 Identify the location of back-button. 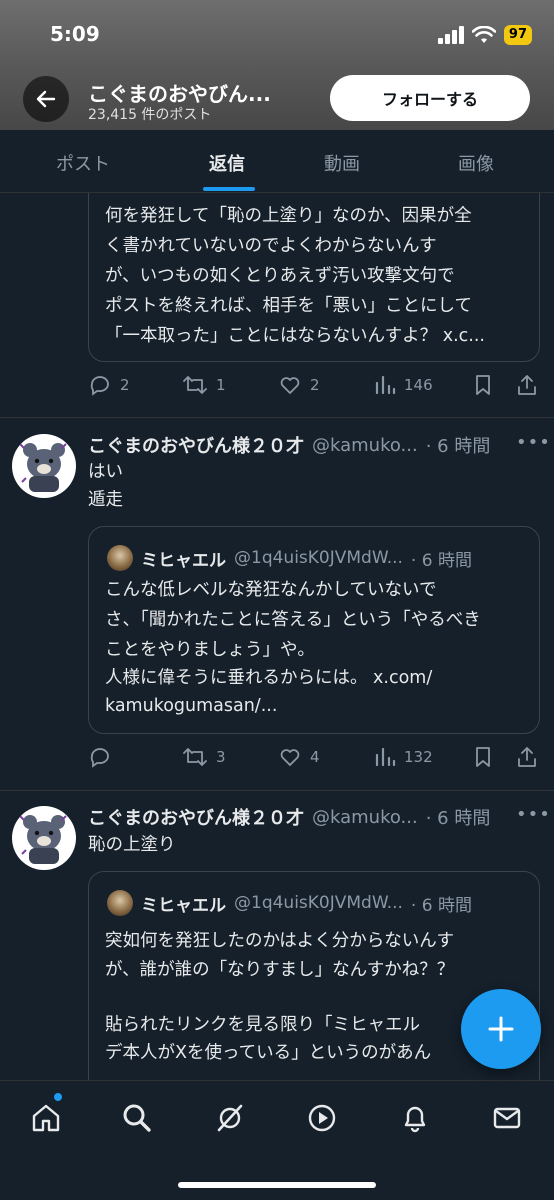
(46, 99).